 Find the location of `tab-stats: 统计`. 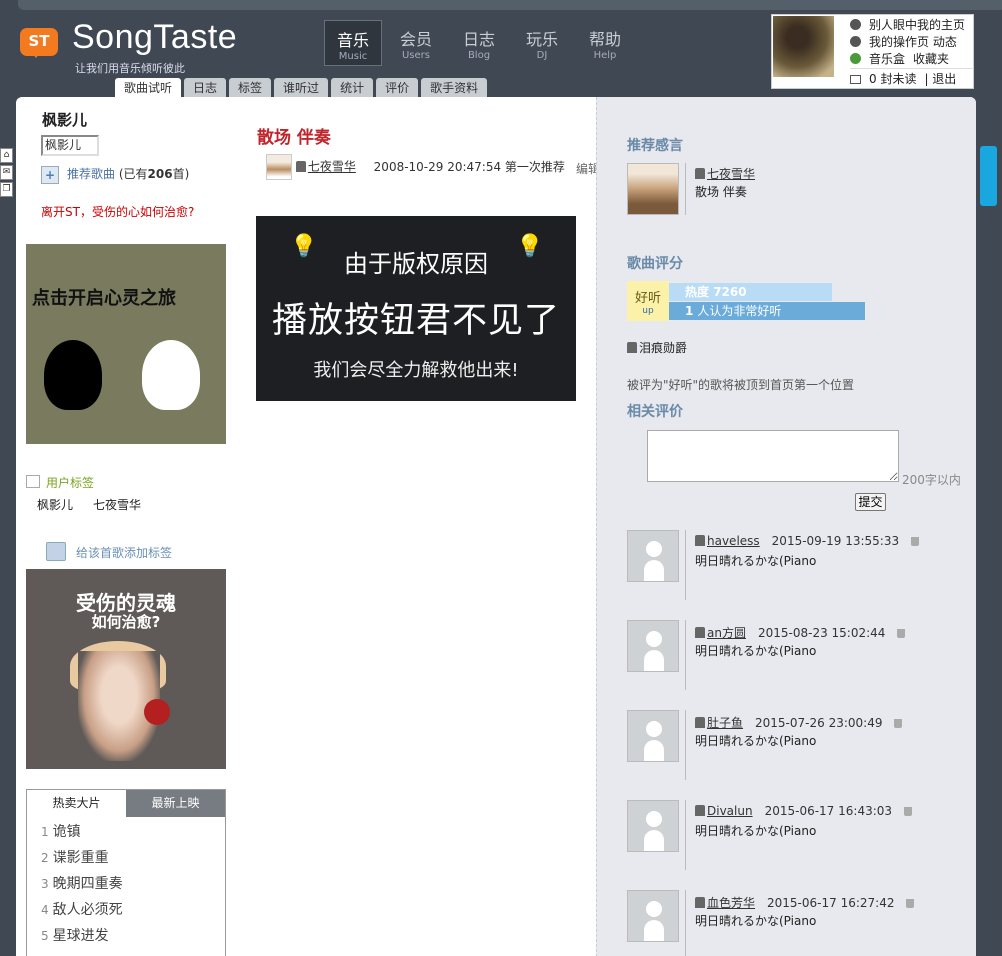

tab-stats: 统计 is located at coordinates (352, 87).